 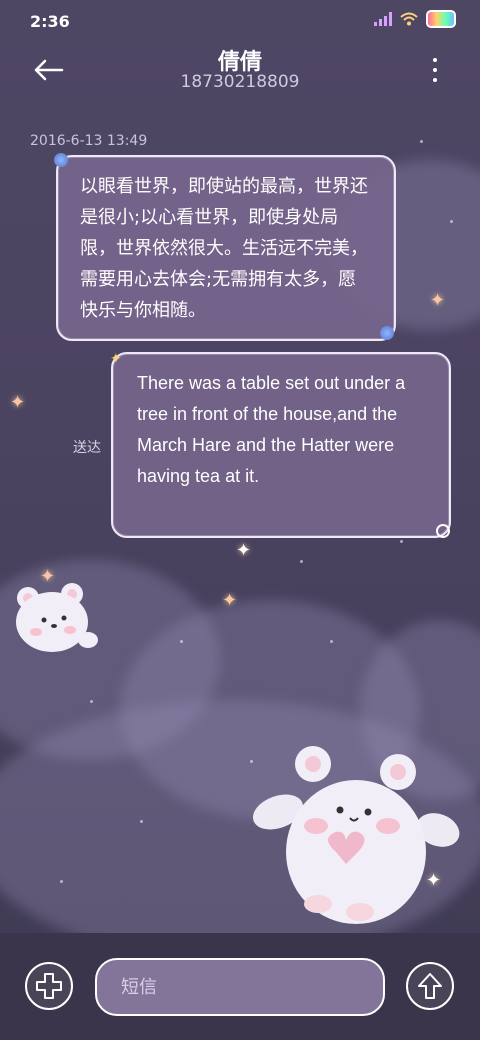 I want to click on status-icons, so click(x=415, y=19).